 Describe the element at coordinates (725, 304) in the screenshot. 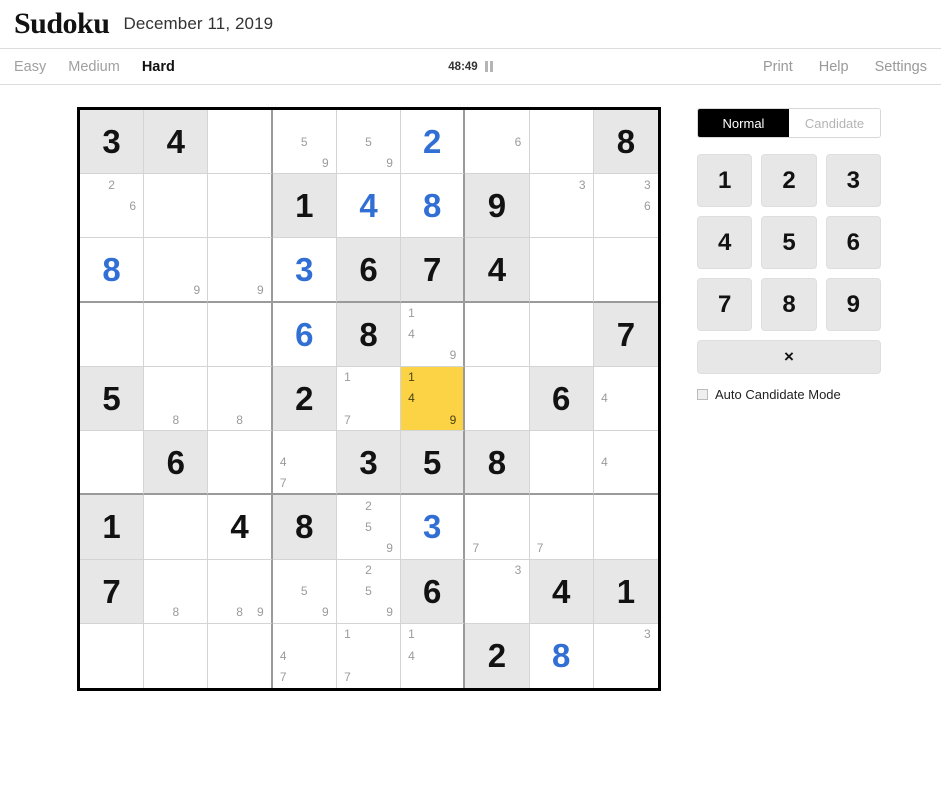

I see `number-button-7: 7` at that location.